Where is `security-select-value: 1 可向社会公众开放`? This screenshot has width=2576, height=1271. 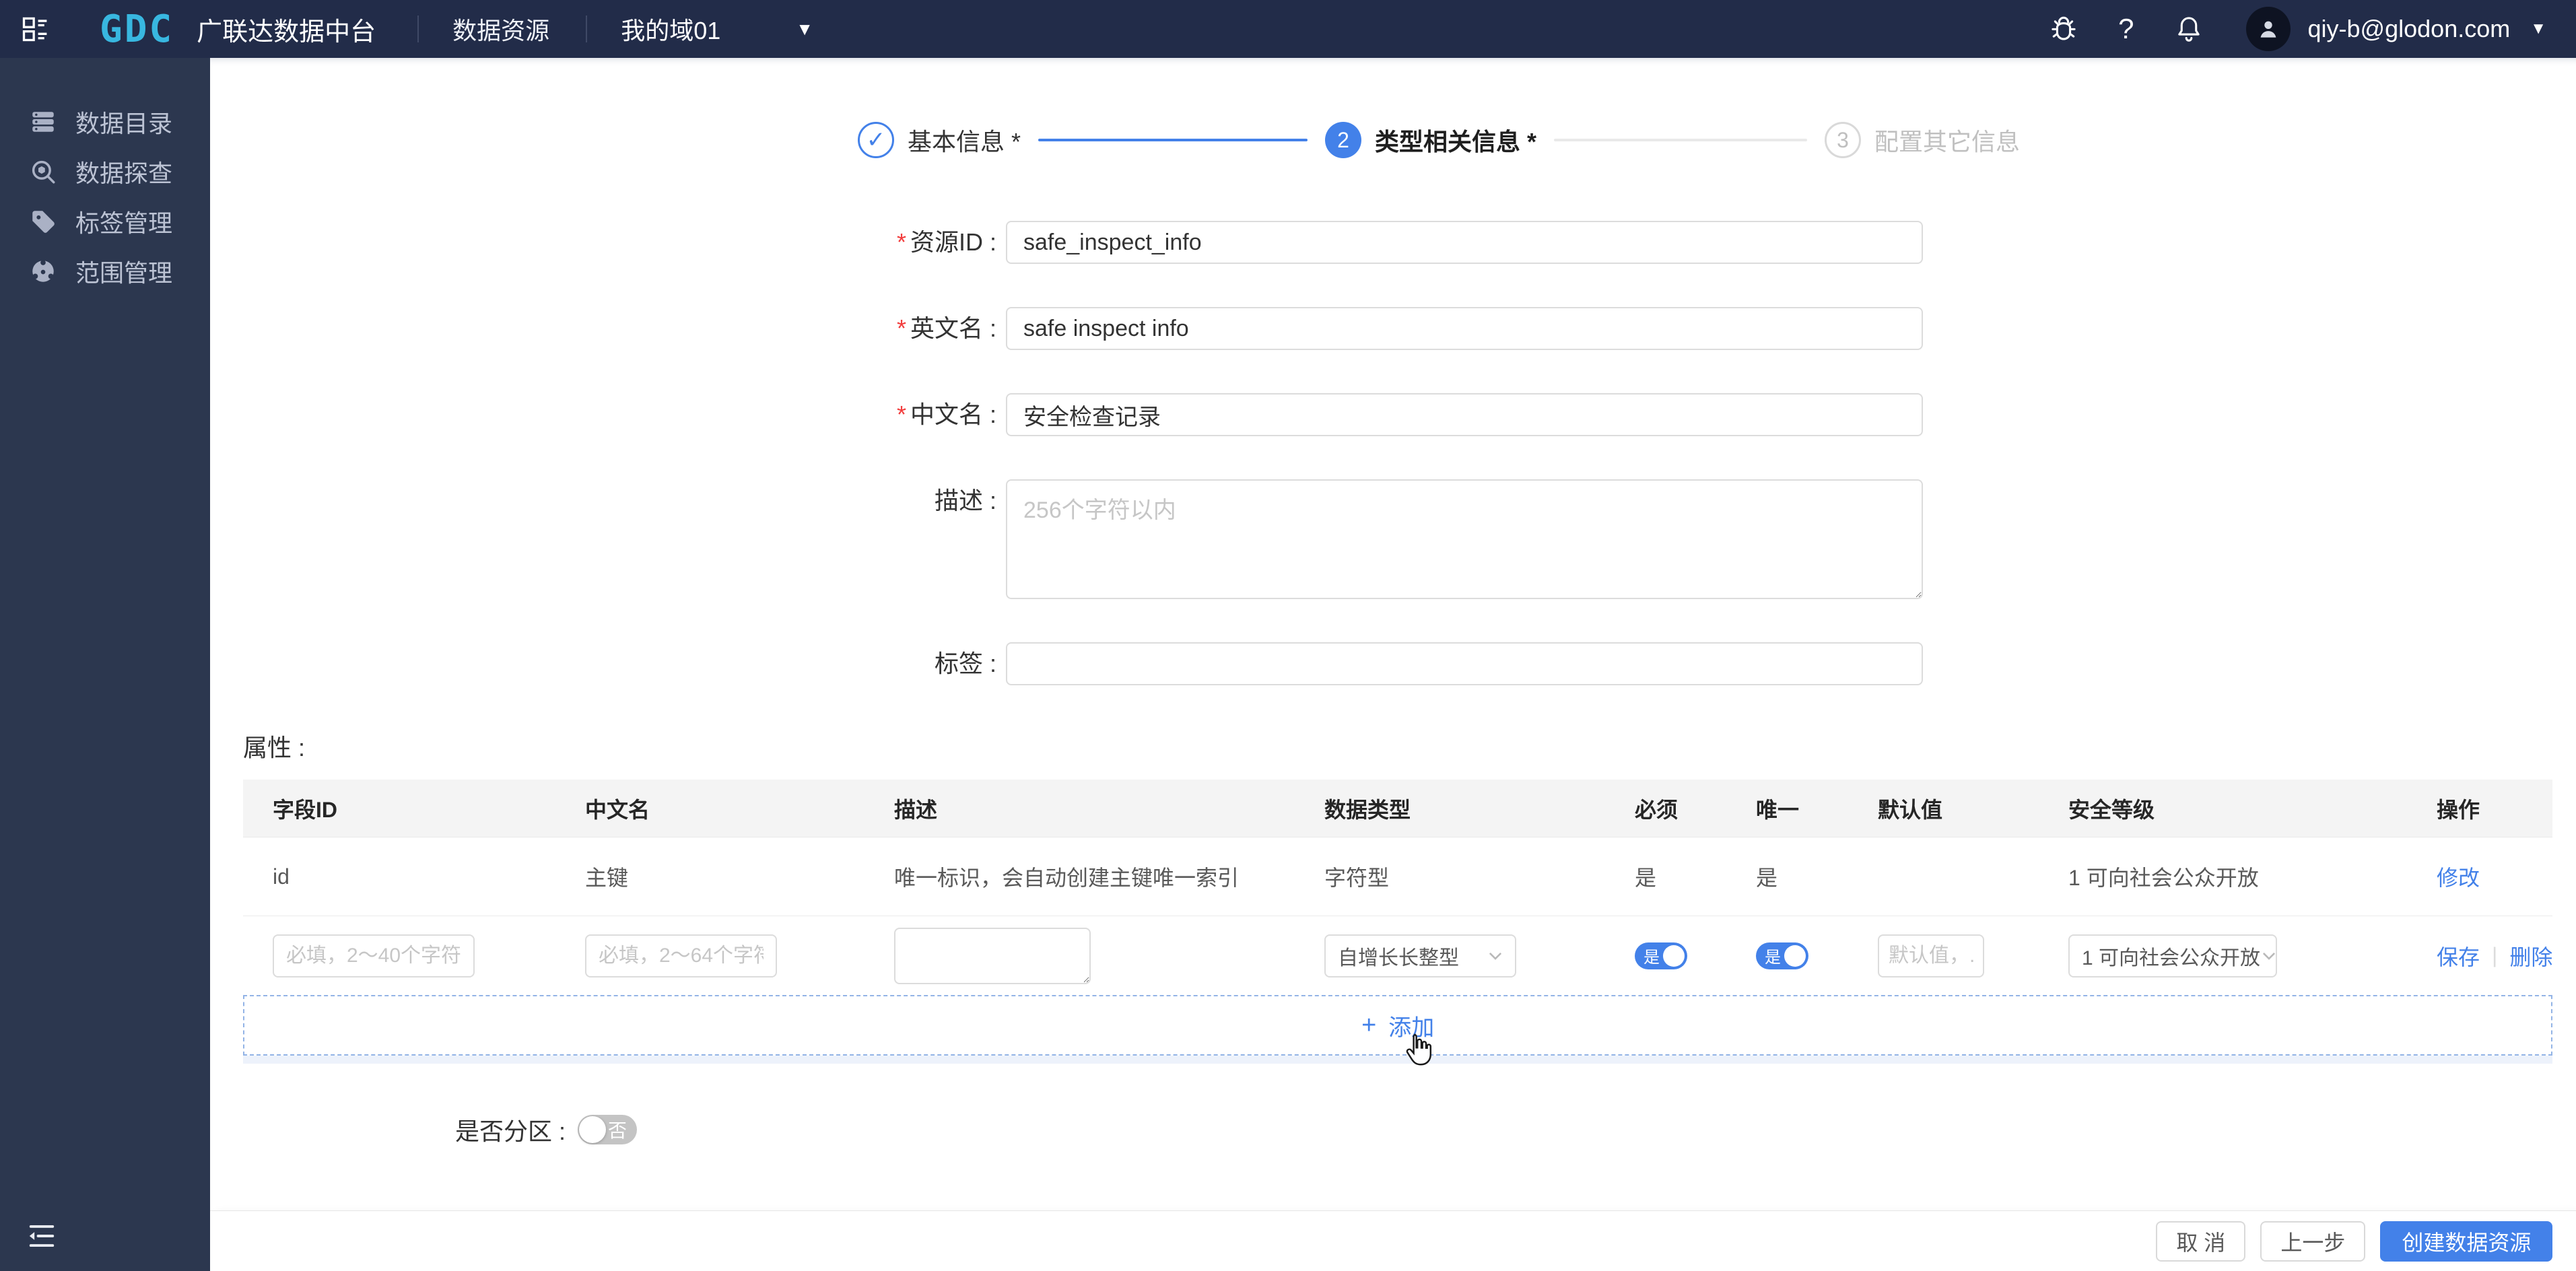 security-select-value: 1 可向社会公众开放 is located at coordinates (2171, 958).